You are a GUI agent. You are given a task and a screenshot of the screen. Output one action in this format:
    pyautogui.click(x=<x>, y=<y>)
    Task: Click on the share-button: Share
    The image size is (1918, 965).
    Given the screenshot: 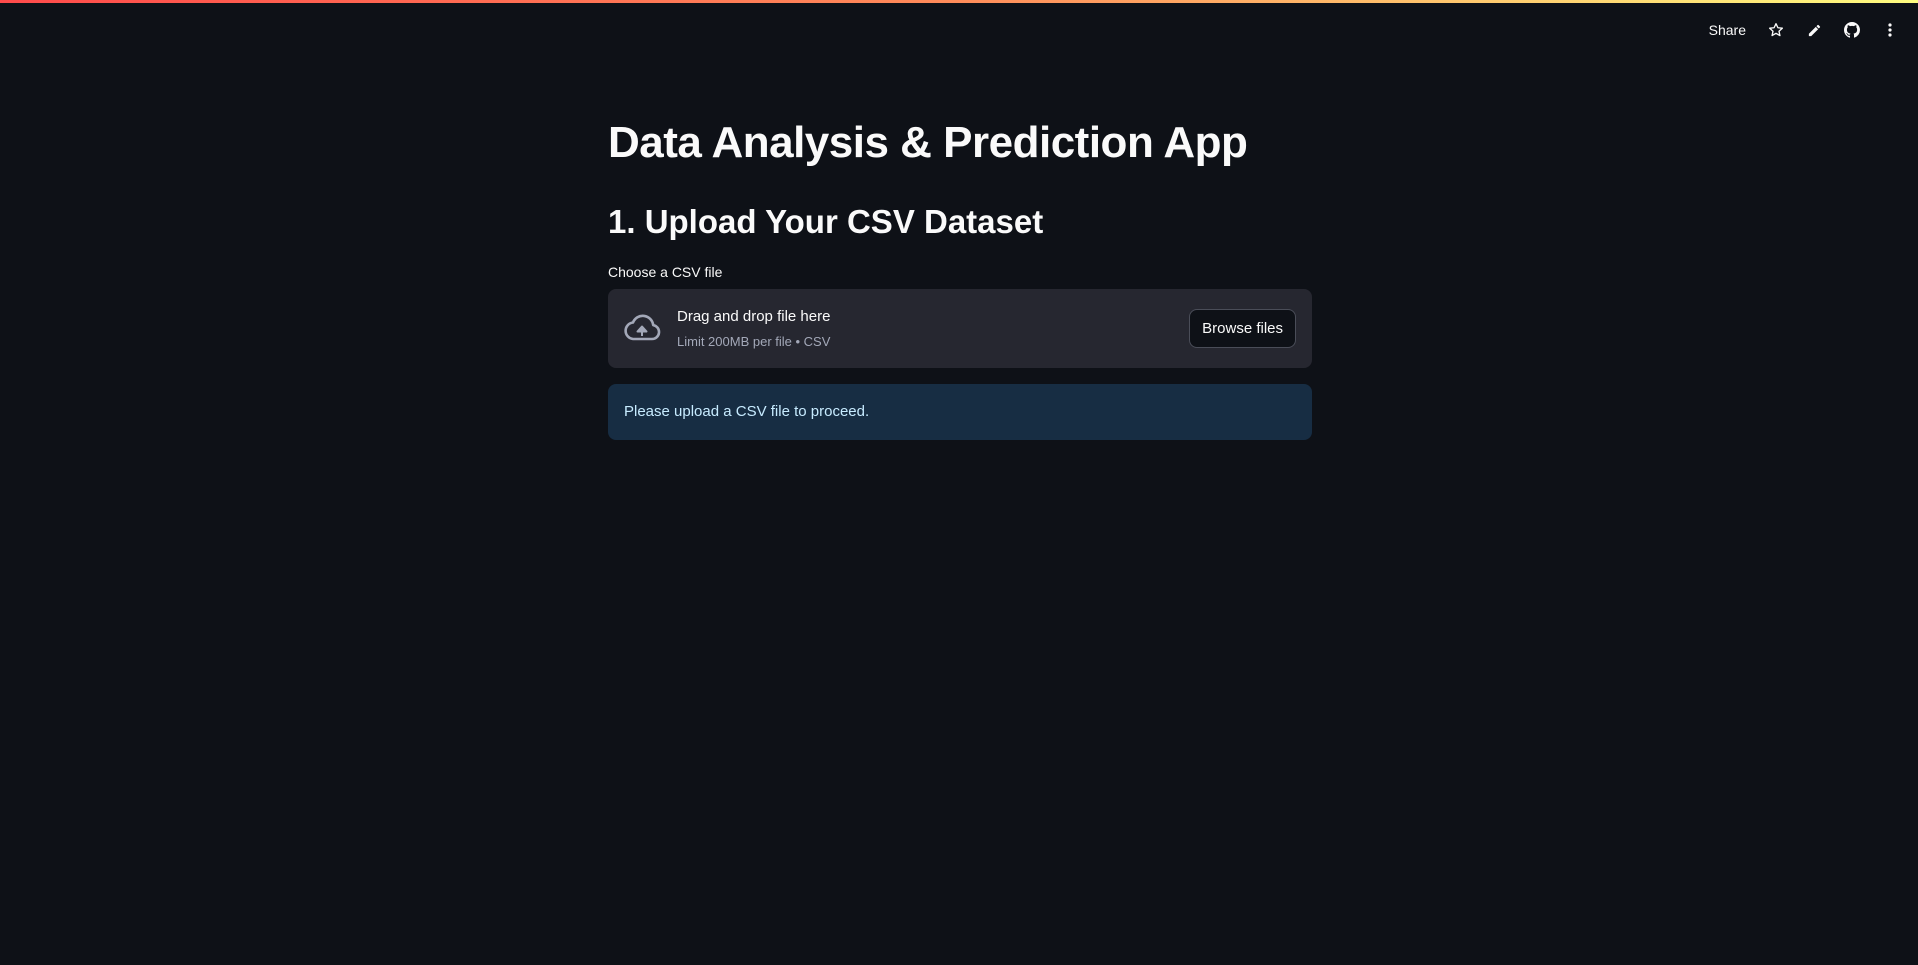 What is the action you would take?
    pyautogui.click(x=1727, y=30)
    